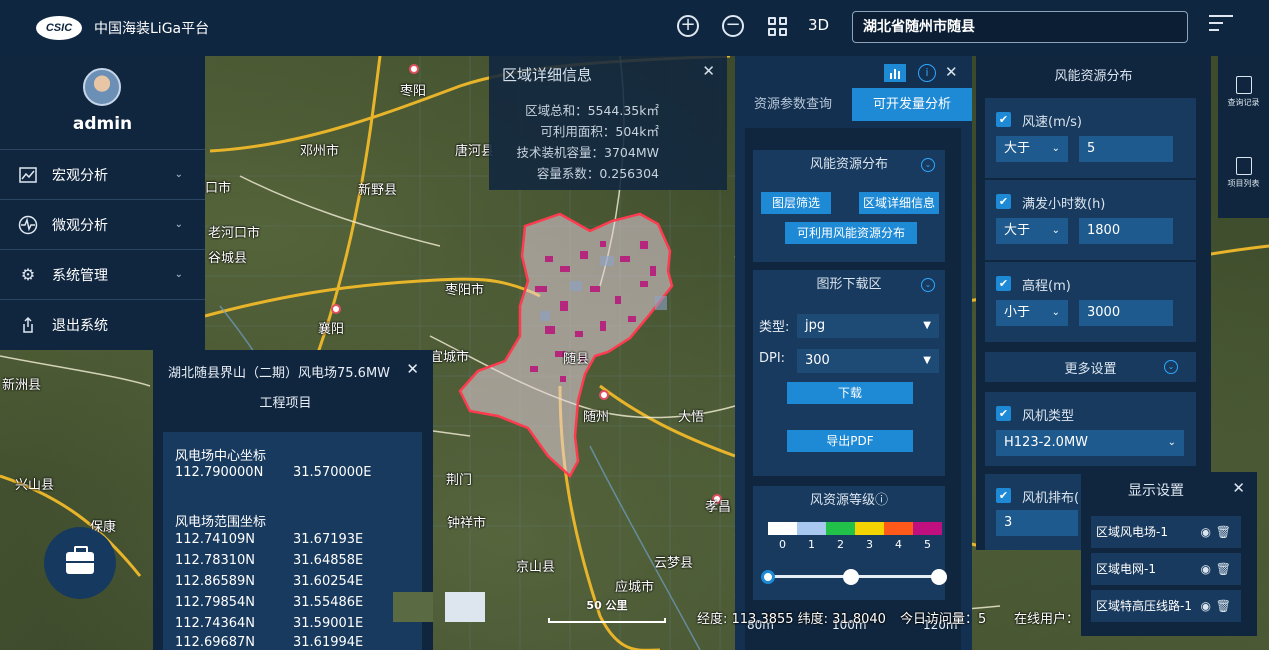 The height and width of the screenshot is (650, 1269). I want to click on elevation-checkbox: ✔, so click(1003, 283).